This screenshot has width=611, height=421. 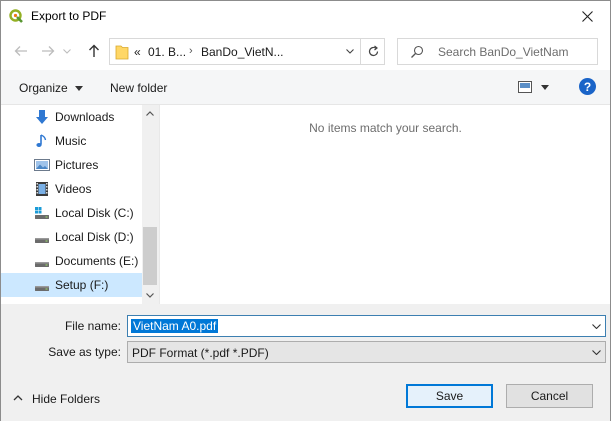 What do you see at coordinates (549, 396) in the screenshot?
I see `cancel-button: Cancel` at bounding box center [549, 396].